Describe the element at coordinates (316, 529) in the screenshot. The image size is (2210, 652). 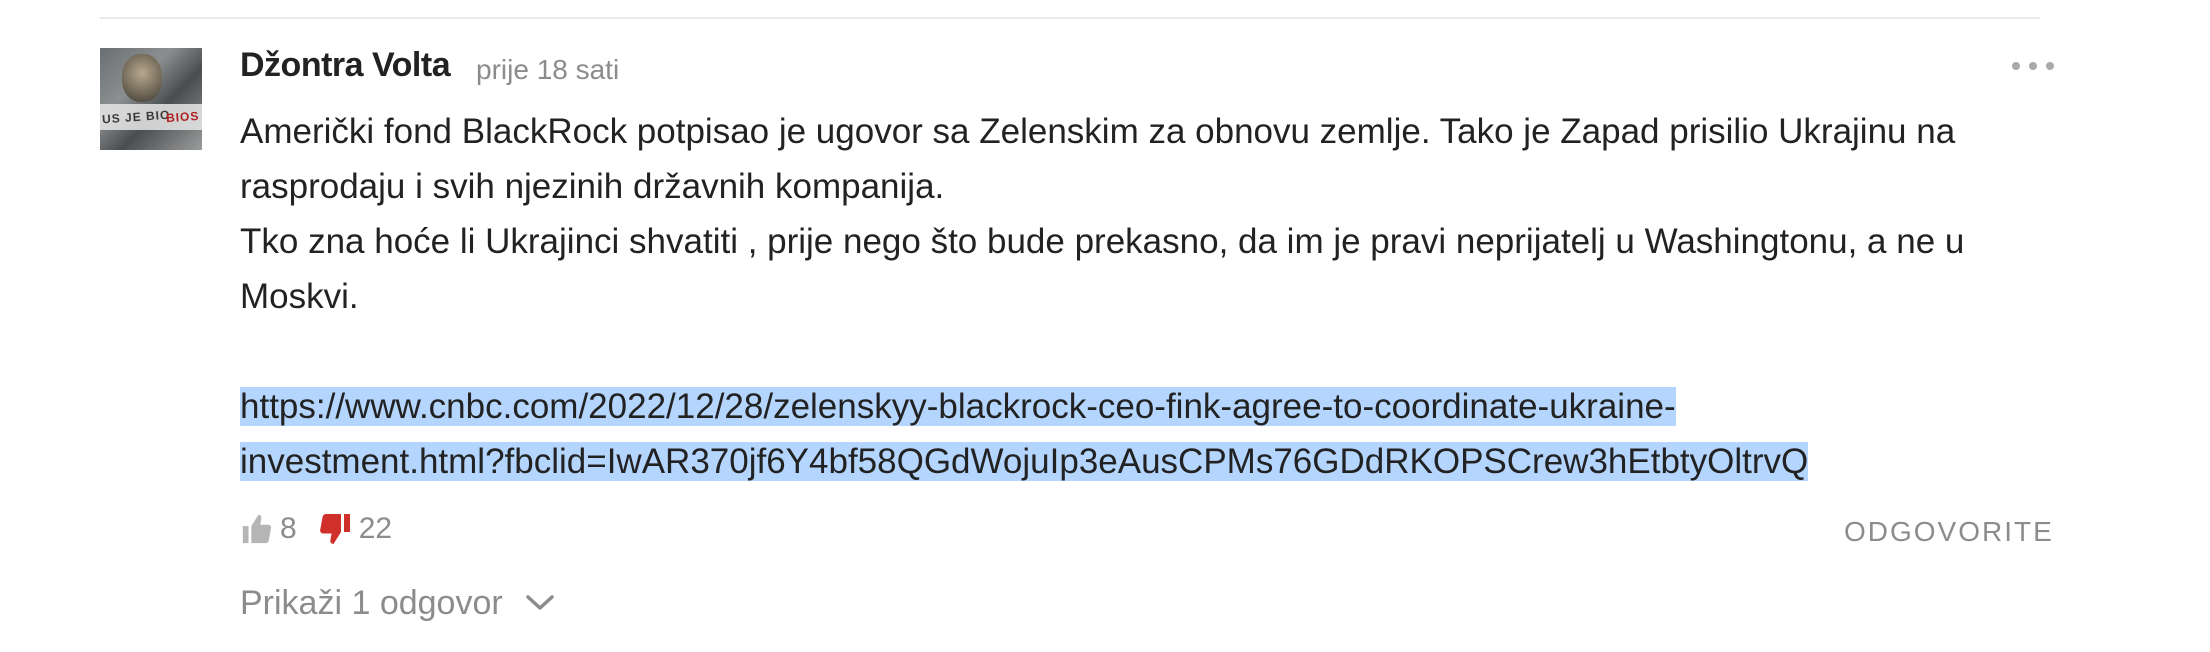
I see `vote-bar: 8 22` at that location.